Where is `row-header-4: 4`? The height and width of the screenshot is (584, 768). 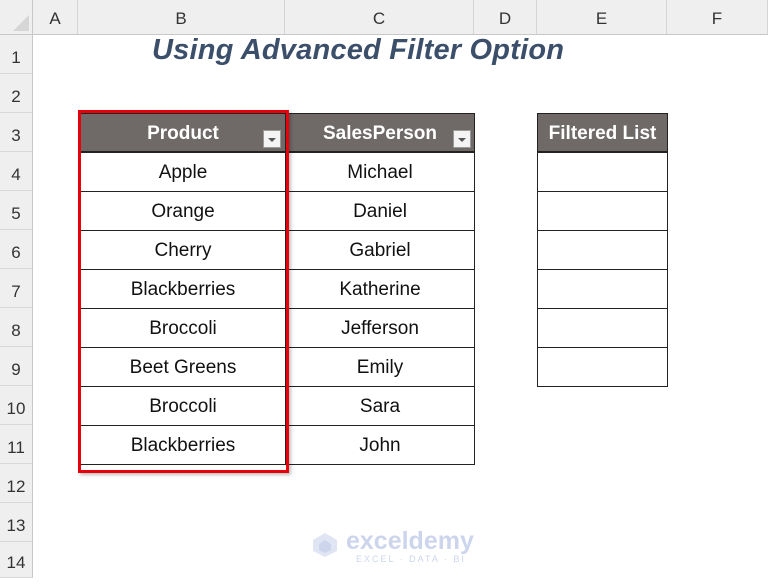 row-header-4: 4 is located at coordinates (16, 171).